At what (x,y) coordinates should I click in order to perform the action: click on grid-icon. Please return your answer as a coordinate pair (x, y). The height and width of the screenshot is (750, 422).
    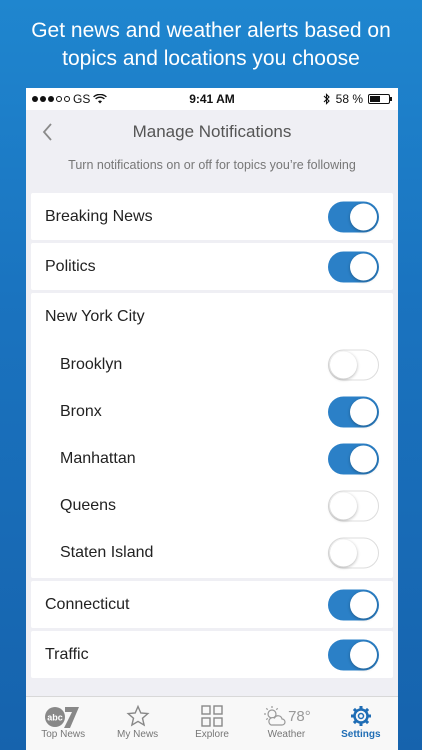
    Looking at the image, I should click on (212, 716).